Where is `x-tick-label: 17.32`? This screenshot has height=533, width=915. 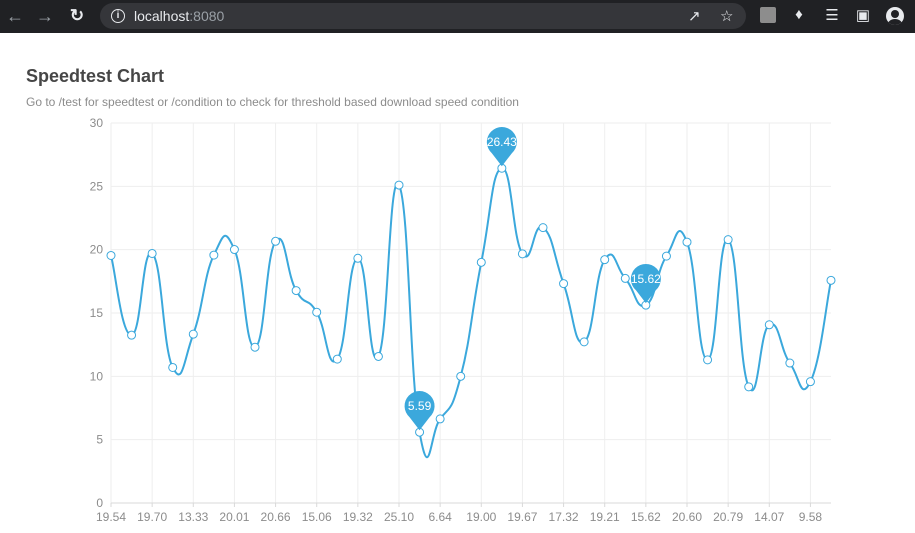
x-tick-label: 17.32 is located at coordinates (564, 517).